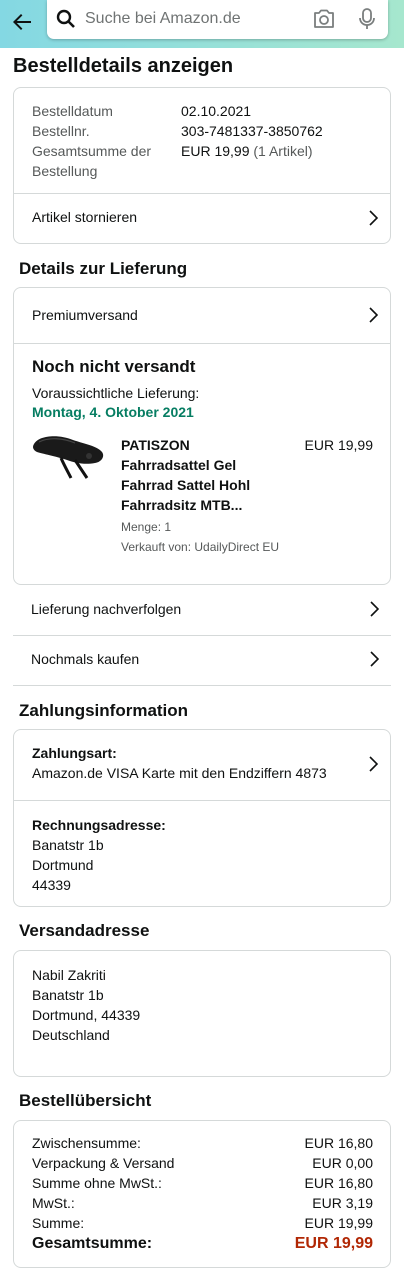 This screenshot has width=404, height=1280. What do you see at coordinates (215, 151) in the screenshot?
I see `order-total-amount: EUR 19,99` at bounding box center [215, 151].